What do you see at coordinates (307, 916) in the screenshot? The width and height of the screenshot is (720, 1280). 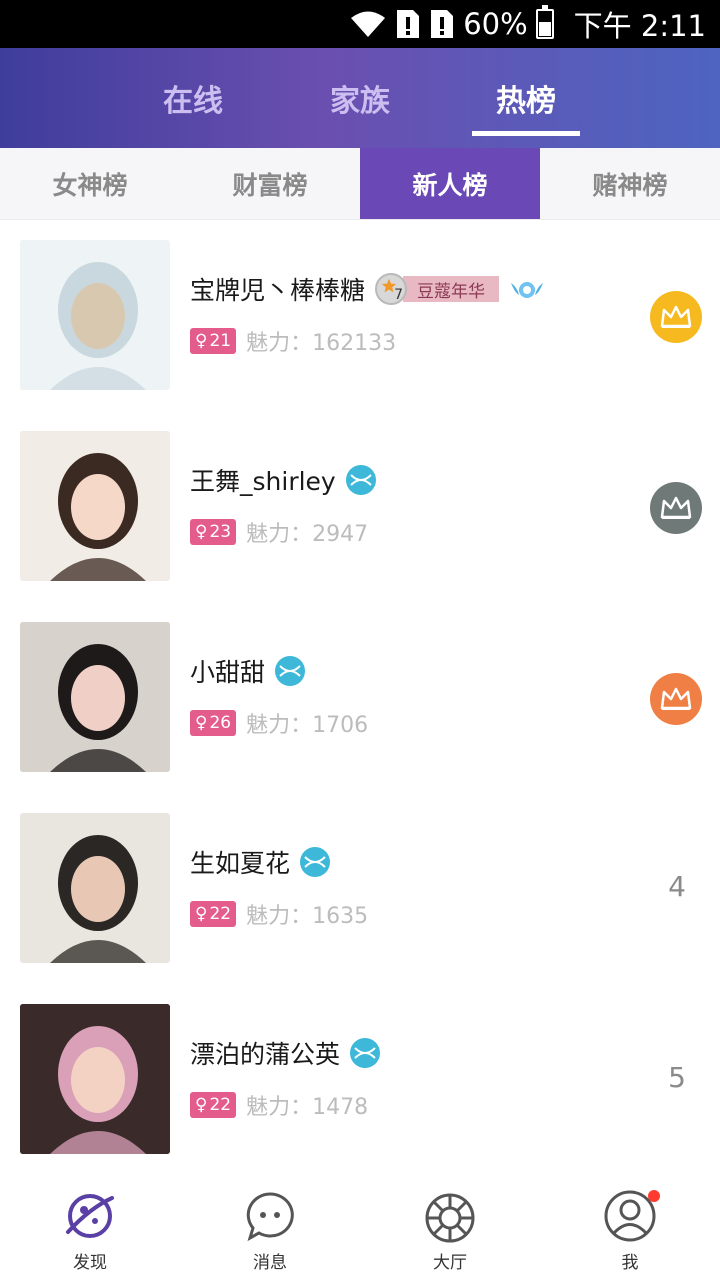 I see `charm-value: 魅力：1635` at bounding box center [307, 916].